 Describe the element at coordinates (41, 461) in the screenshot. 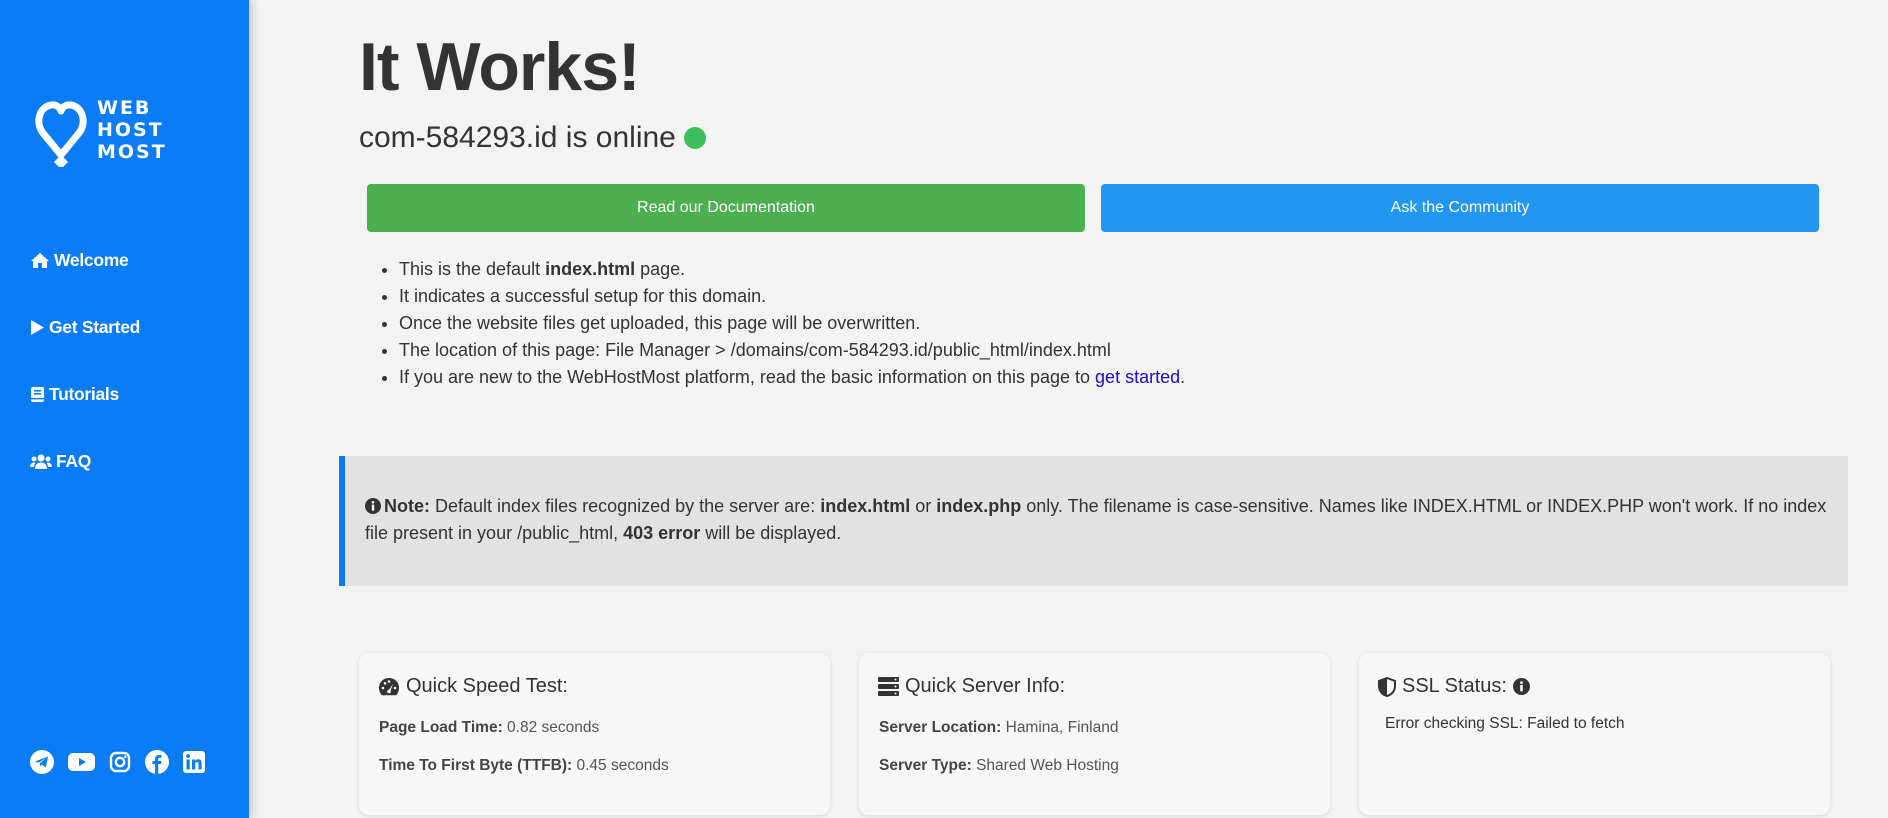

I see `users-icon` at that location.